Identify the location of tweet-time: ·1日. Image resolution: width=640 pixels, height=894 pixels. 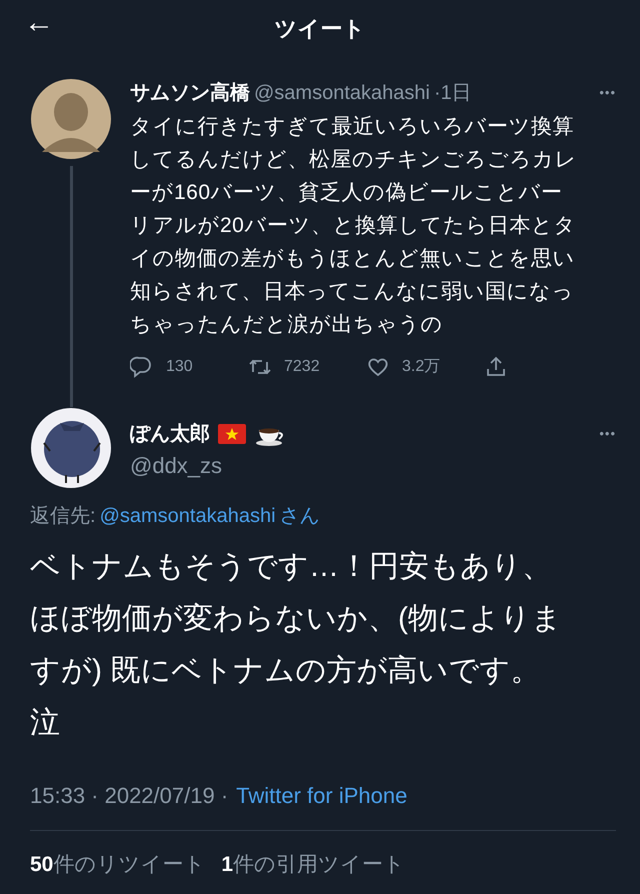
(453, 93).